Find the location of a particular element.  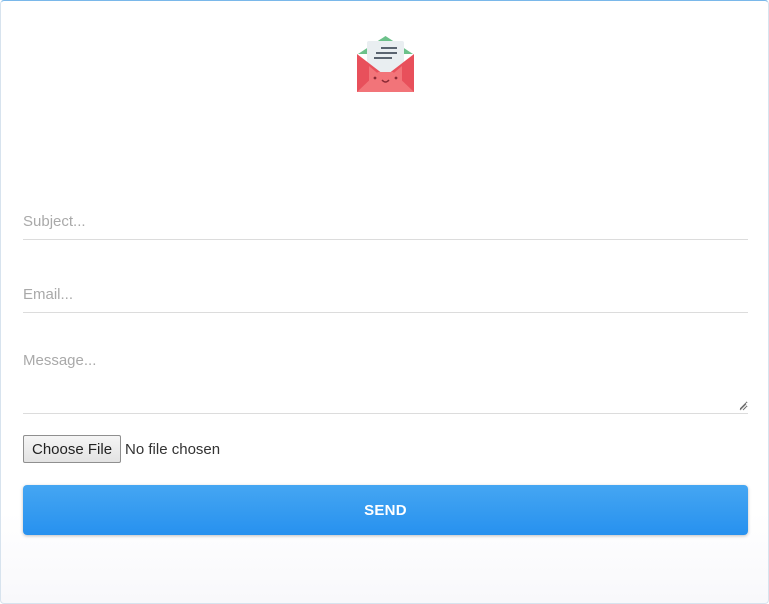

file-upload: Choose File No file chosen is located at coordinates (121, 449).